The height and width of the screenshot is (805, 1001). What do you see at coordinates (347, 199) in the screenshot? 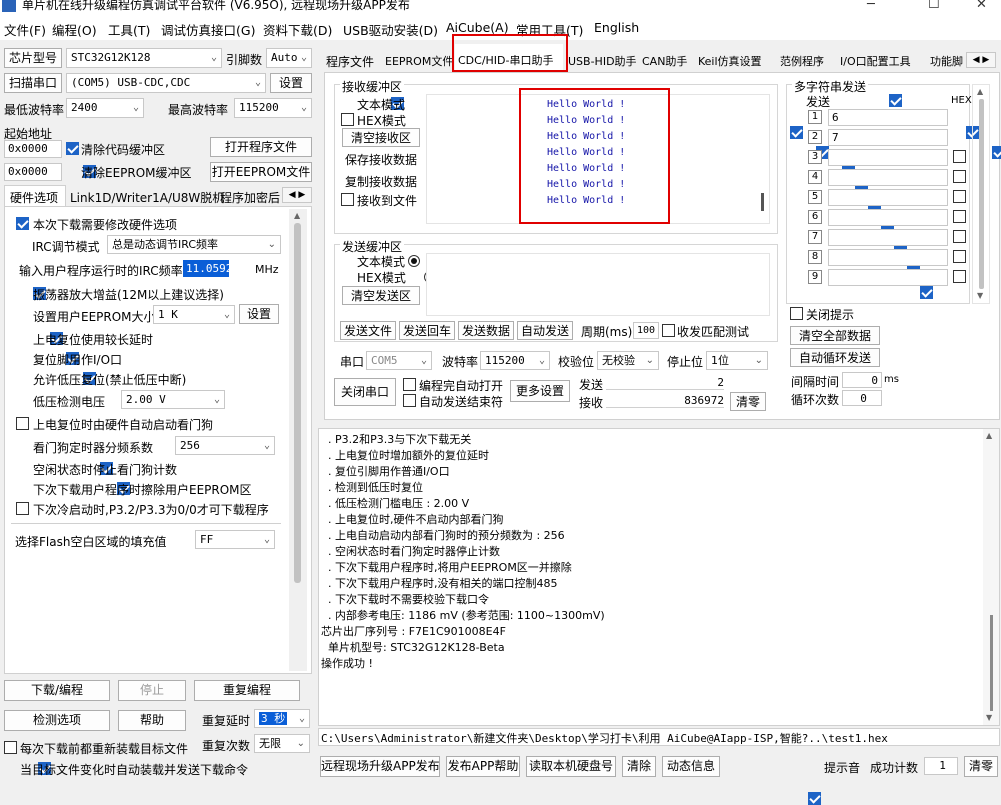
I see `rx-to-file-checkbox` at bounding box center [347, 199].